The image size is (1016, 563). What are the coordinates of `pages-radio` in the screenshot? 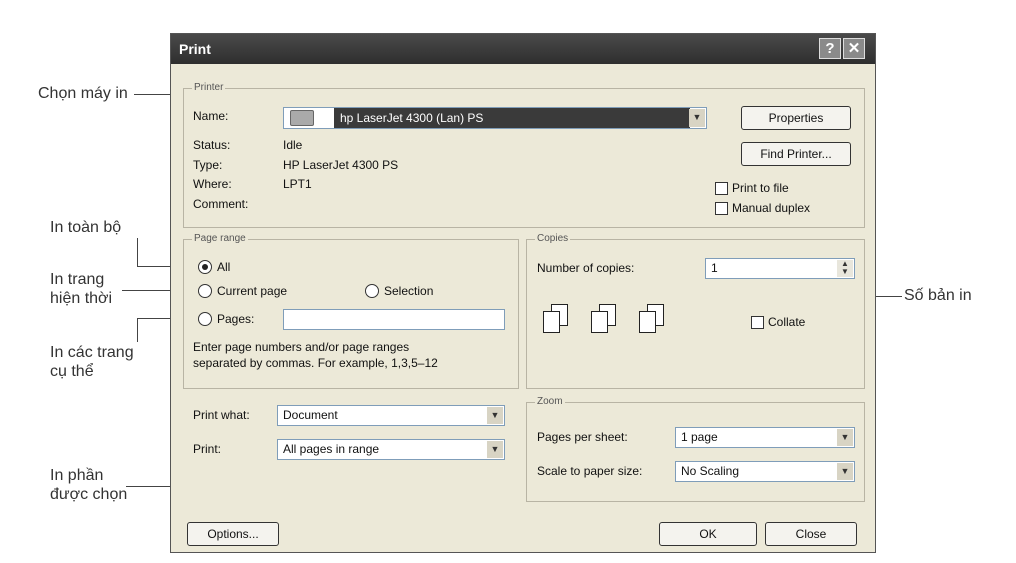 It's located at (205, 319).